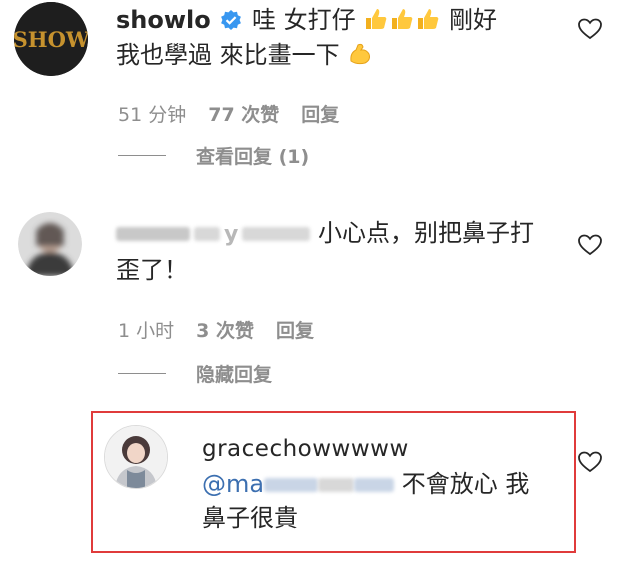 This screenshot has width=641, height=564. I want to click on comment-text: 我也學過 來比畫一下, so click(228, 55).